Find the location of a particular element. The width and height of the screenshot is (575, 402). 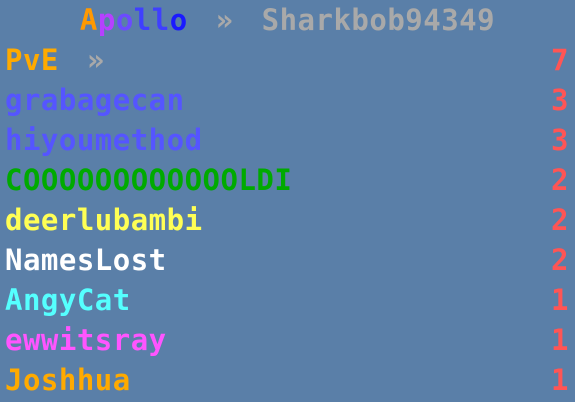

player-row: Joshhua 1 is located at coordinates (287, 380).